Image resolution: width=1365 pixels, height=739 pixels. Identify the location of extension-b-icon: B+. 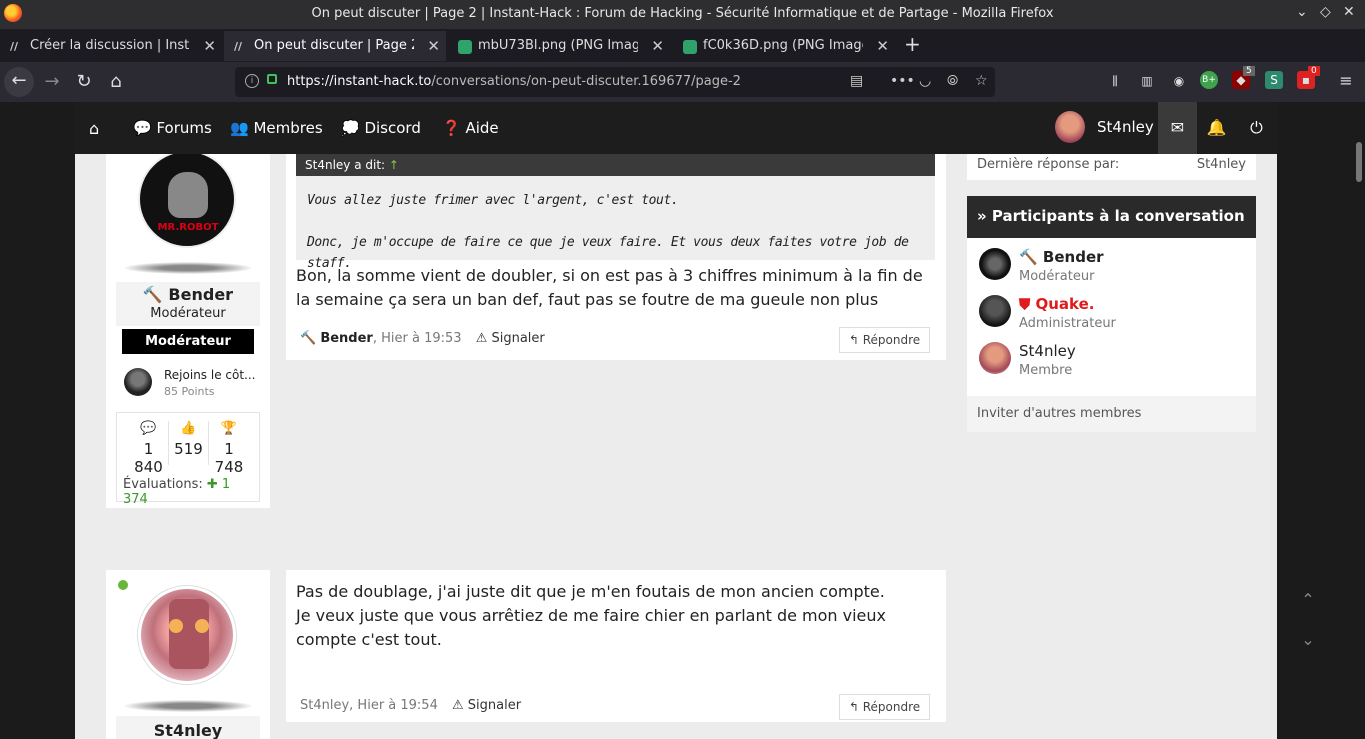
(1209, 80).